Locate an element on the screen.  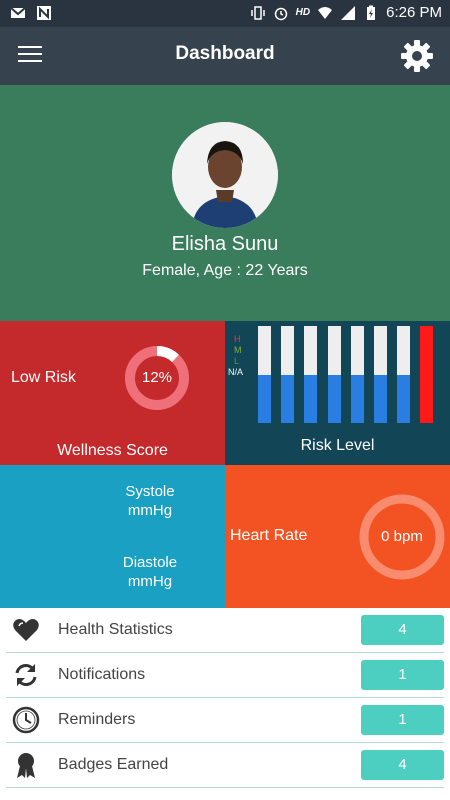
diastole-label: Diastole is located at coordinates (150, 562).